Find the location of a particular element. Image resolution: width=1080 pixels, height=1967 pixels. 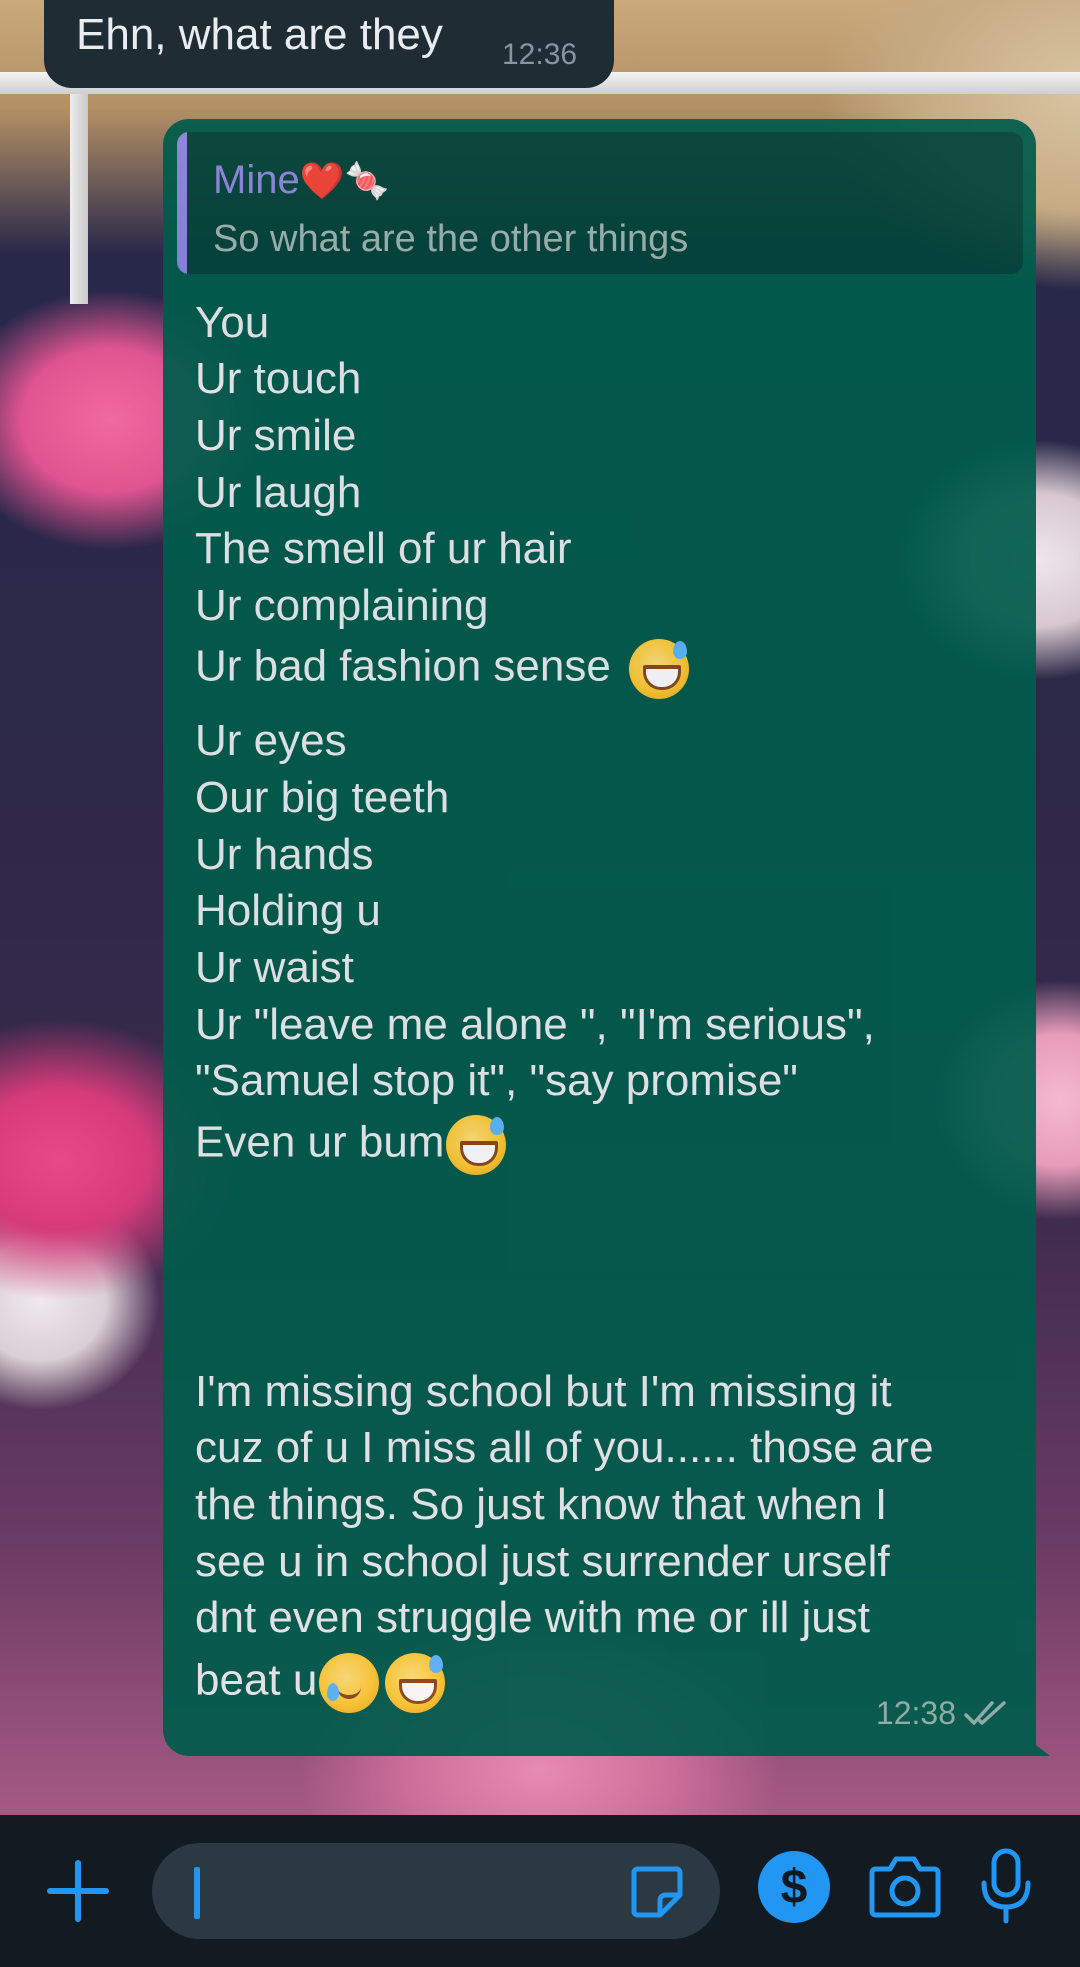

message-line-with-emoji: Even ur bum is located at coordinates (351, 1145).